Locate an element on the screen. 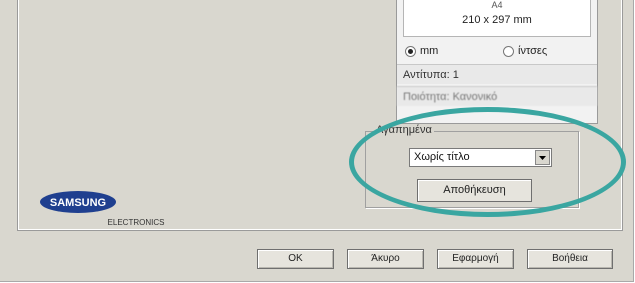  favorites-selected-value: Χωρίς τίτλο is located at coordinates (442, 157).